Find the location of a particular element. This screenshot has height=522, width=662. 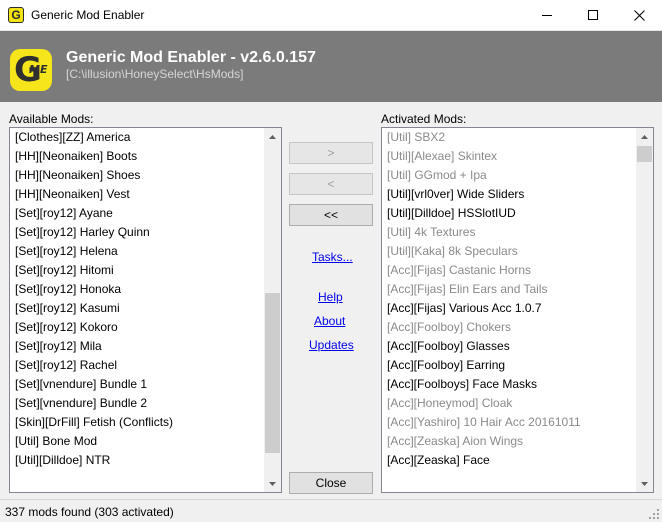

list-item: [Set][roy12] Hitomi is located at coordinates (137, 270).